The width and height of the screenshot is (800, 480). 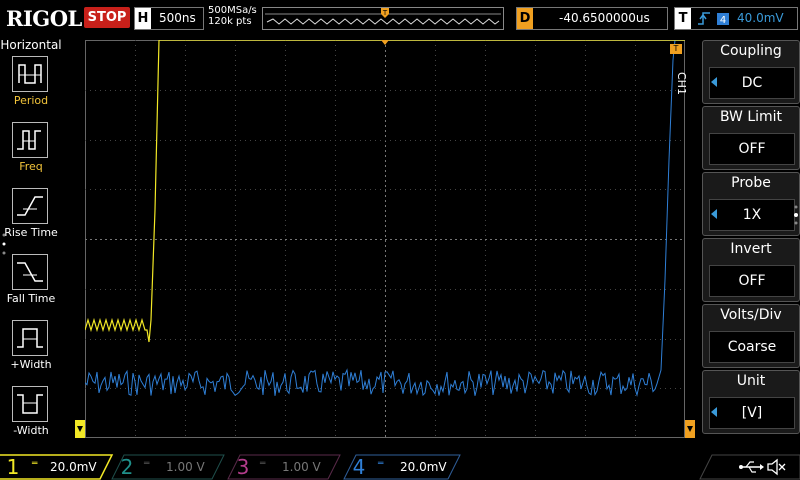 What do you see at coordinates (683, 18) in the screenshot?
I see `trigger-tag: T` at bounding box center [683, 18].